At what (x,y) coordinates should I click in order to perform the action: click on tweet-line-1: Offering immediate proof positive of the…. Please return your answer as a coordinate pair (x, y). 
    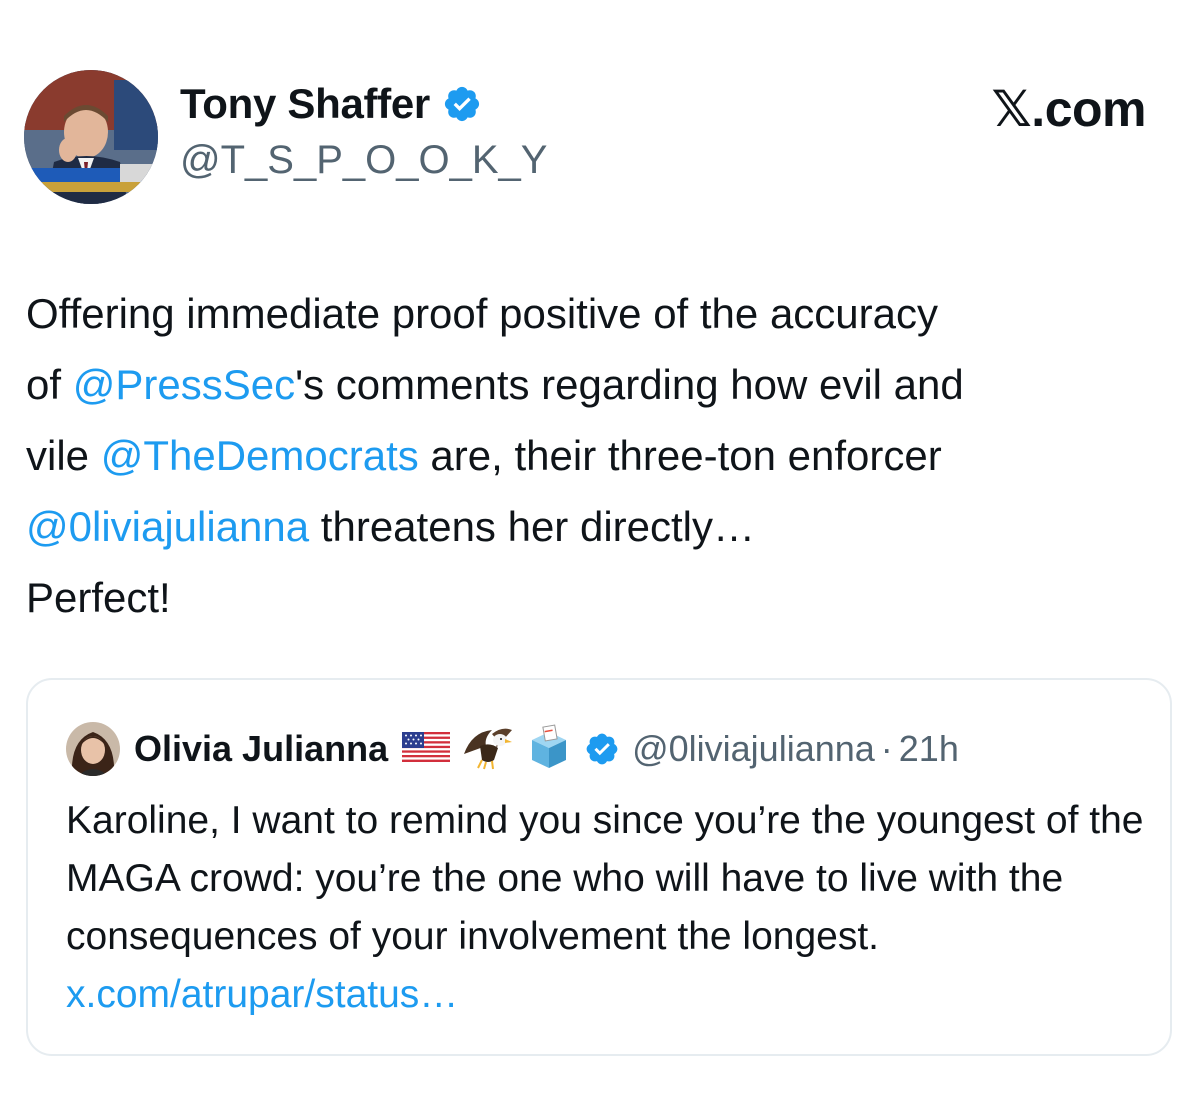
    Looking at the image, I should click on (482, 313).